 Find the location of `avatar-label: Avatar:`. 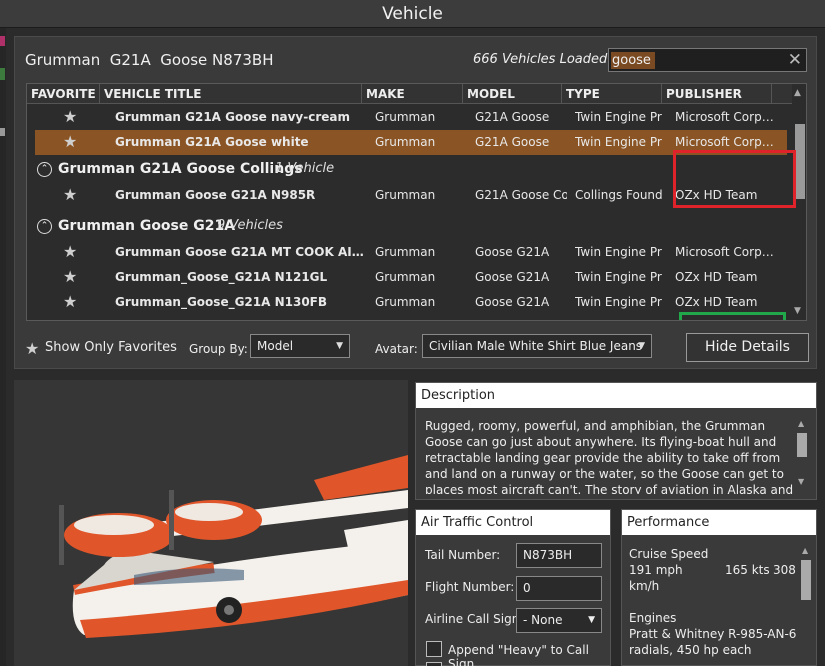

avatar-label: Avatar: is located at coordinates (396, 349).